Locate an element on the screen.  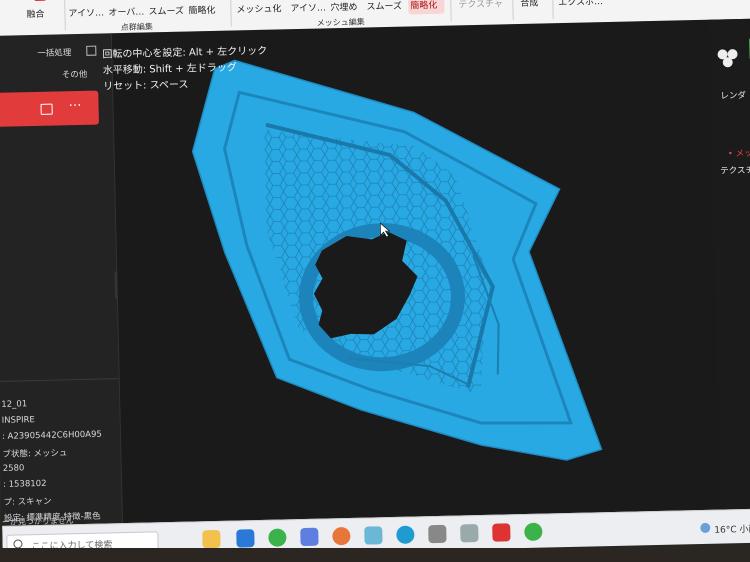
mesh-simplify-button: 簡略化 is located at coordinates (426, 7).